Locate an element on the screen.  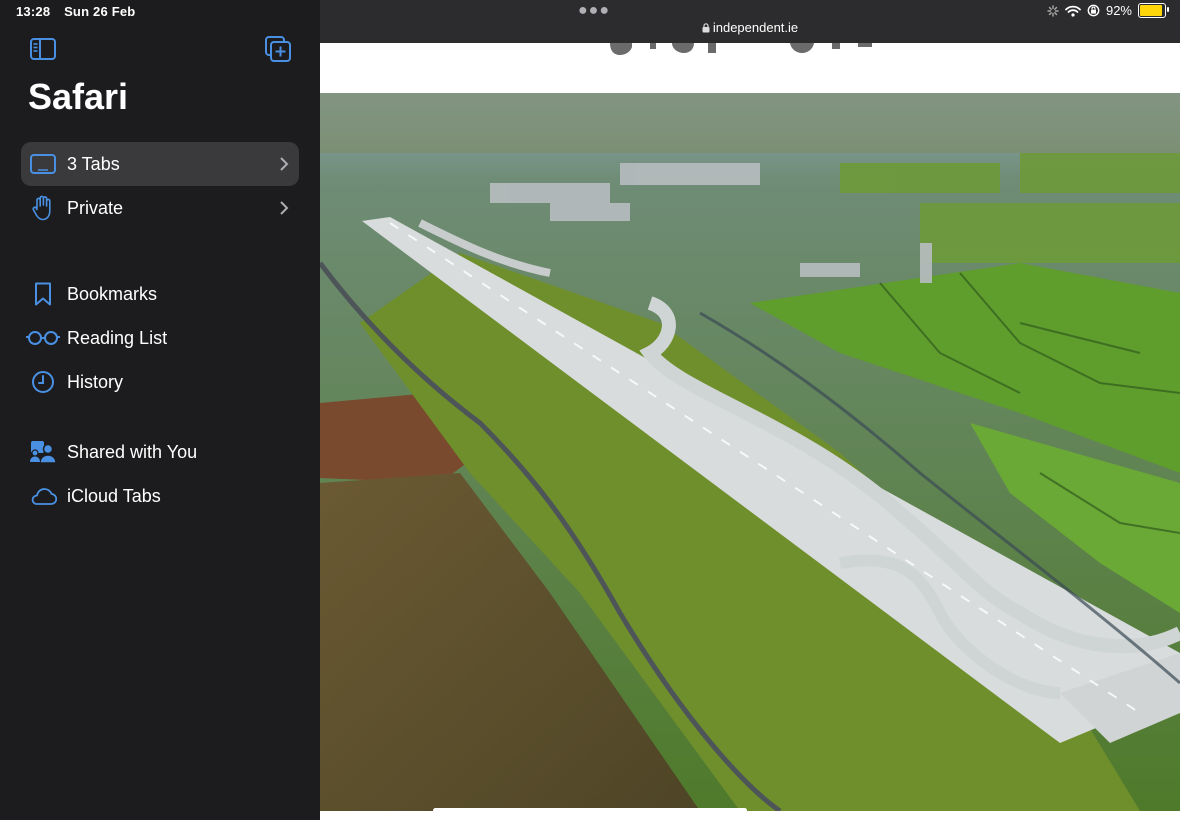
sidebar-item-shared-with-you: Shared with You is located at coordinates (160, 452).